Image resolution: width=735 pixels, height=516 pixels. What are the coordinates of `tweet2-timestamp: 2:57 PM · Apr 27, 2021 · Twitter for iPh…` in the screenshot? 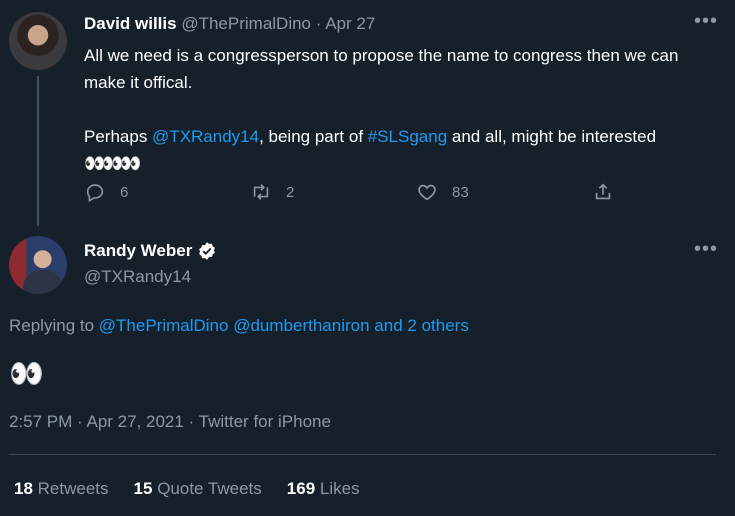 It's located at (170, 421).